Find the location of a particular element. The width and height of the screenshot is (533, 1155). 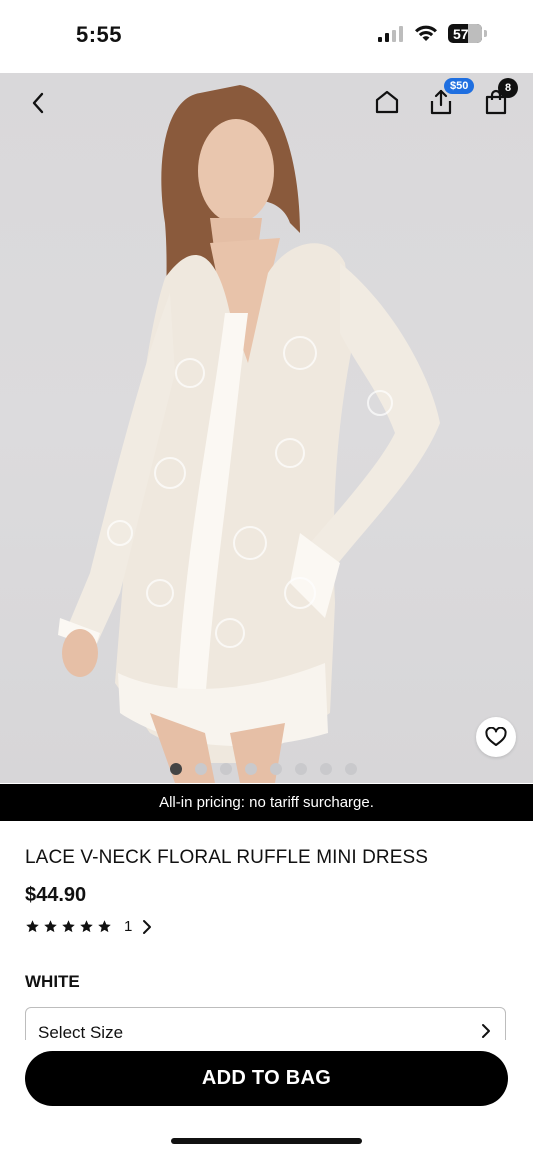

home-button is located at coordinates (387, 102).